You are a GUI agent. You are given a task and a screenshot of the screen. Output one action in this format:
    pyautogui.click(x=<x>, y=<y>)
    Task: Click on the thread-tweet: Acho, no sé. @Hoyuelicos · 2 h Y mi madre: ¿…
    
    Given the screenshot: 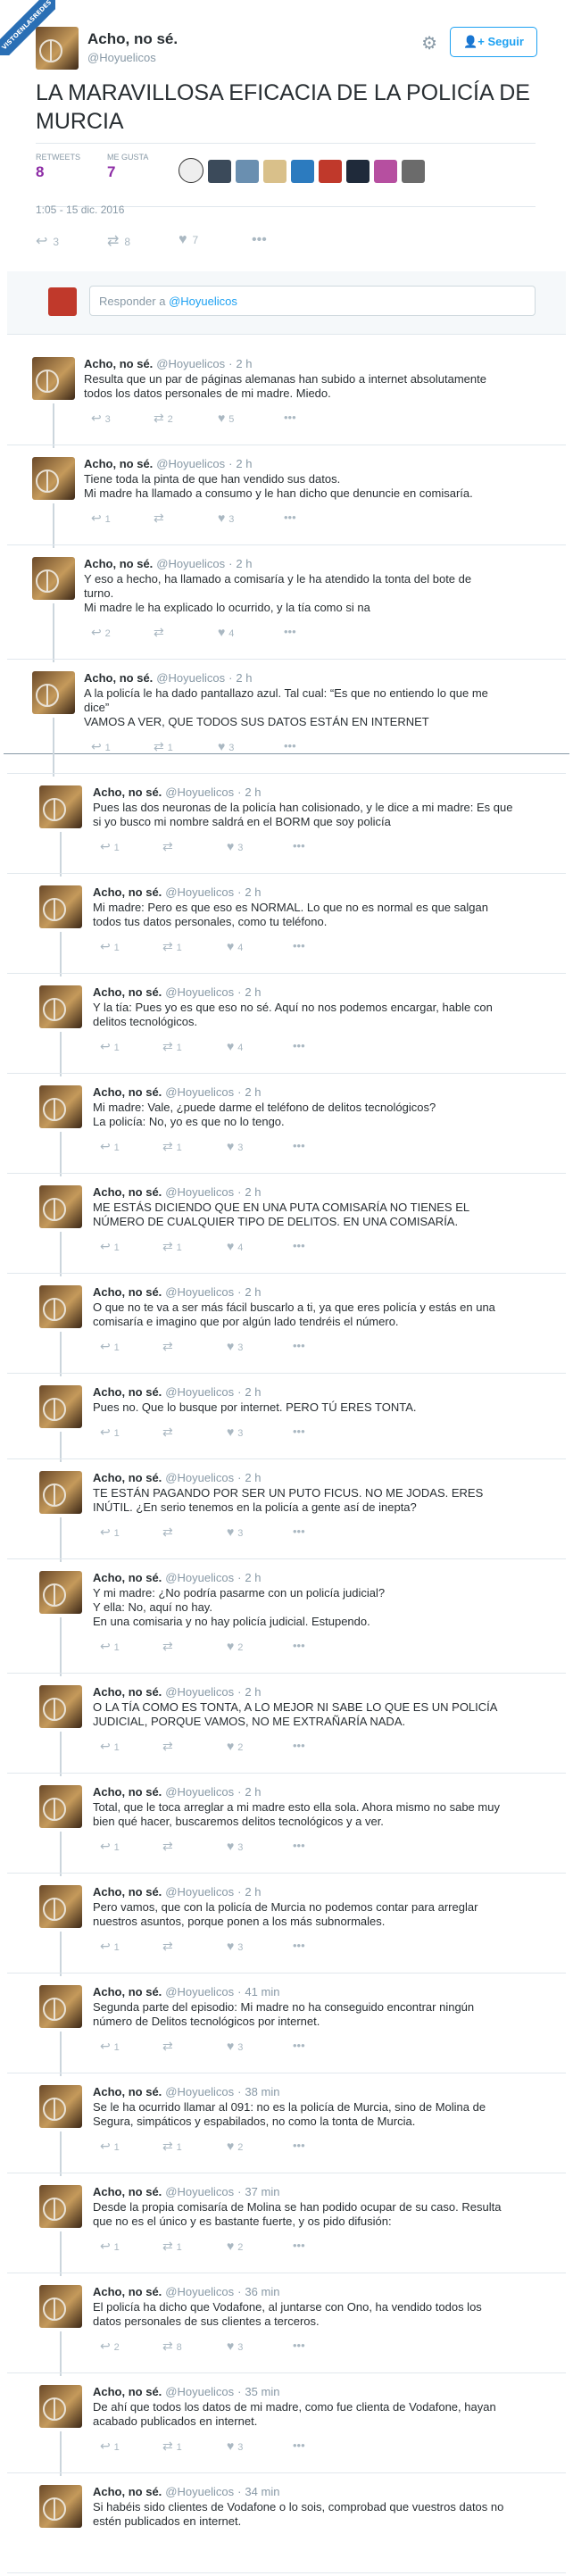 What is the action you would take?
    pyautogui.click(x=286, y=1623)
    